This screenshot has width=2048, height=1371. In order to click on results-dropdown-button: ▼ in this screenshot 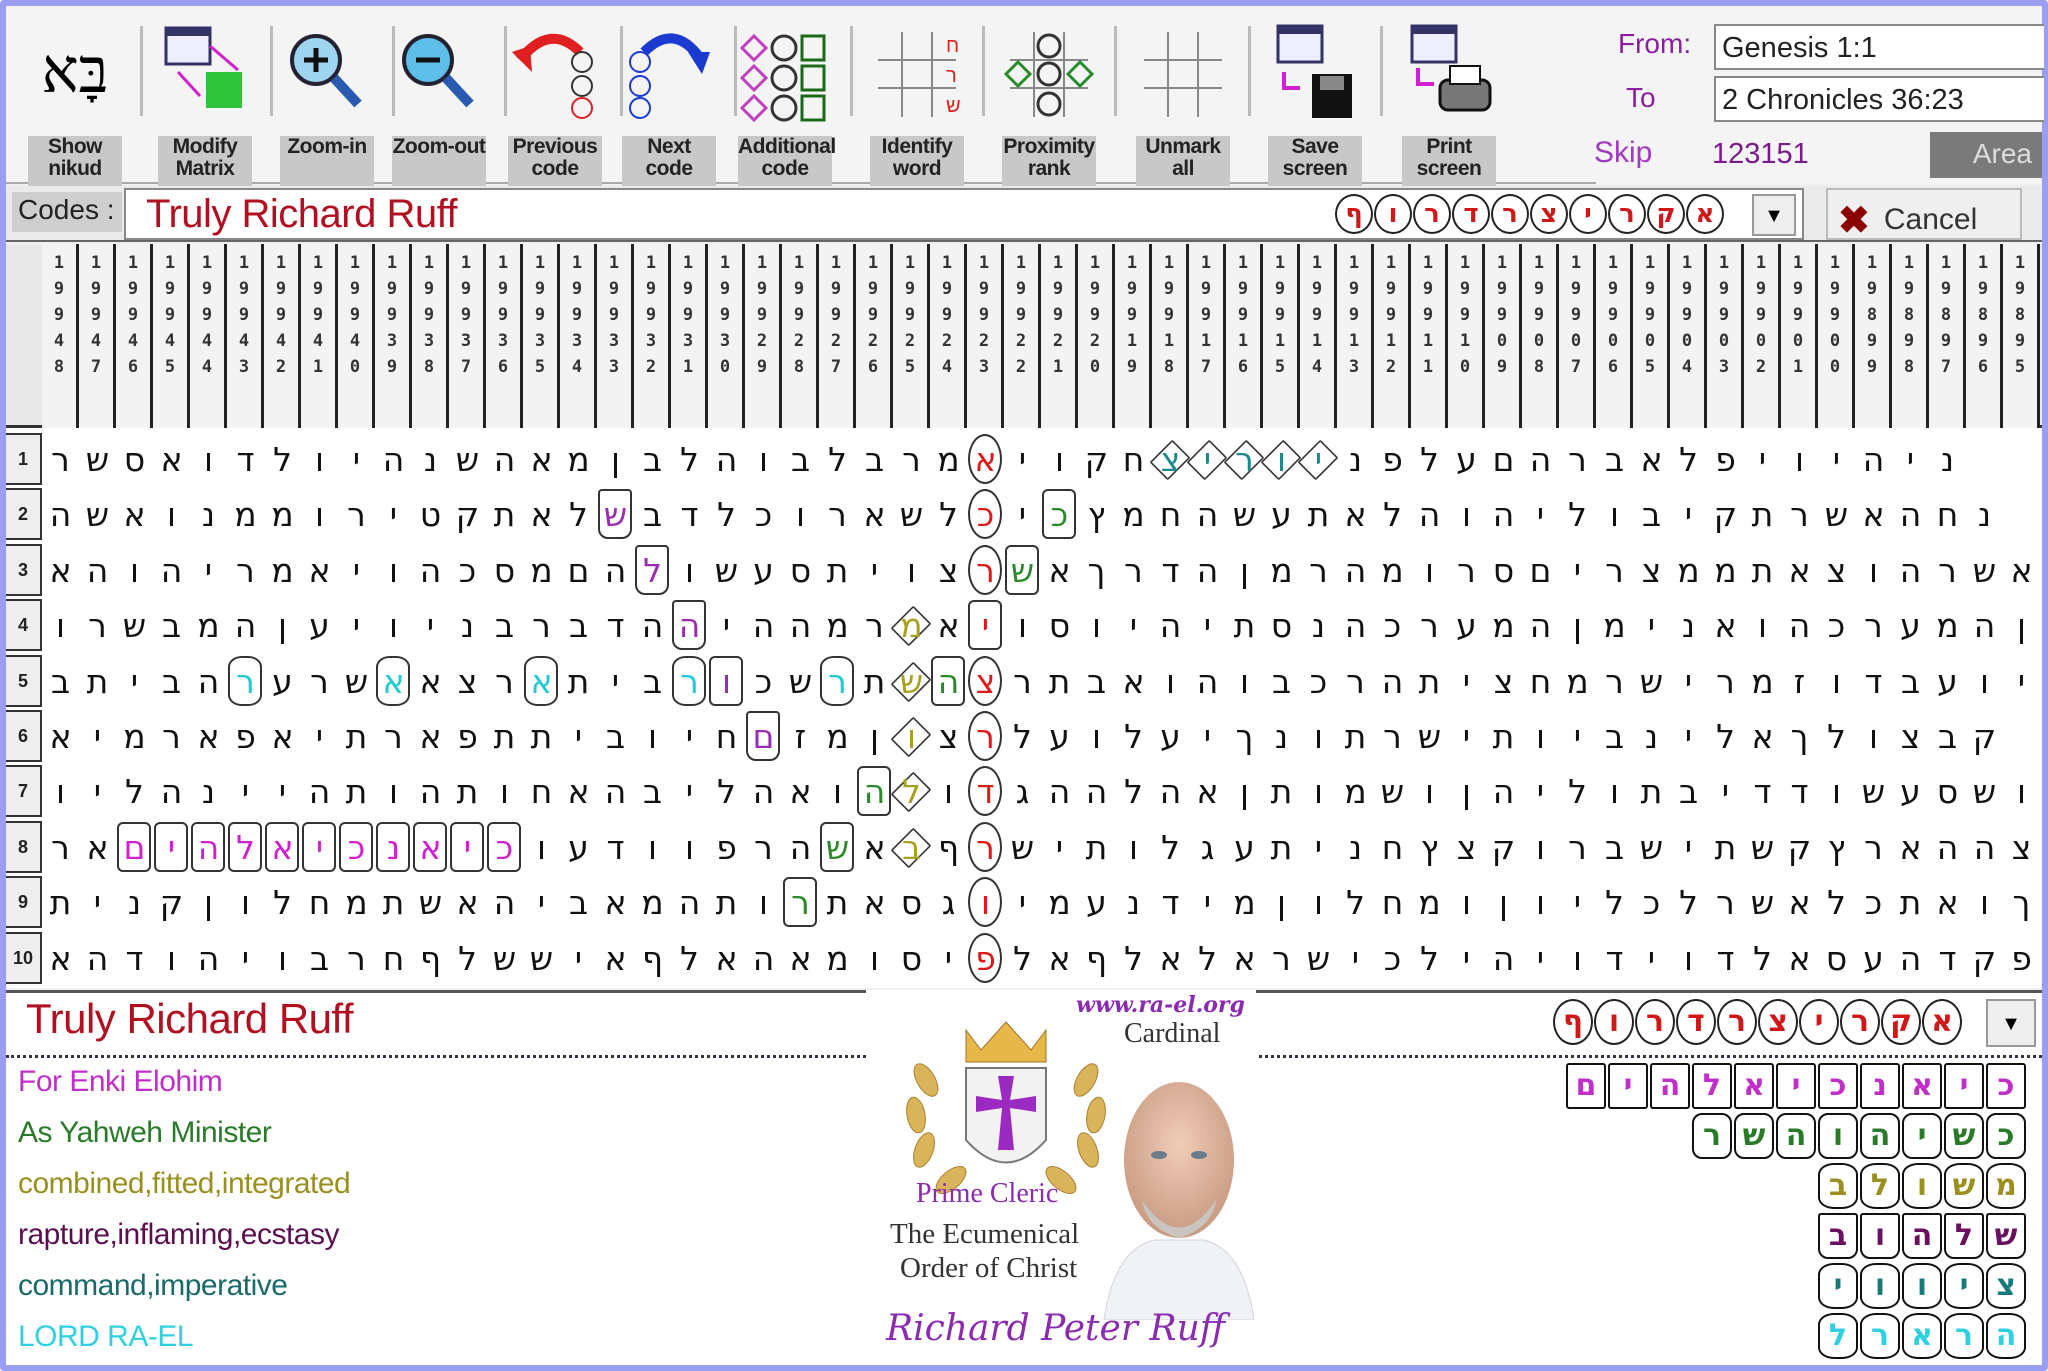, I will do `click(2011, 1023)`.